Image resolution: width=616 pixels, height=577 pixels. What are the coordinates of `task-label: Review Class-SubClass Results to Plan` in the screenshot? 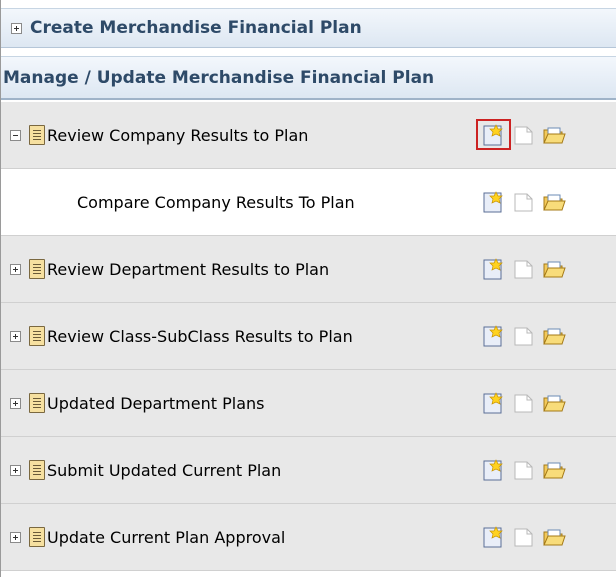 It's located at (200, 336).